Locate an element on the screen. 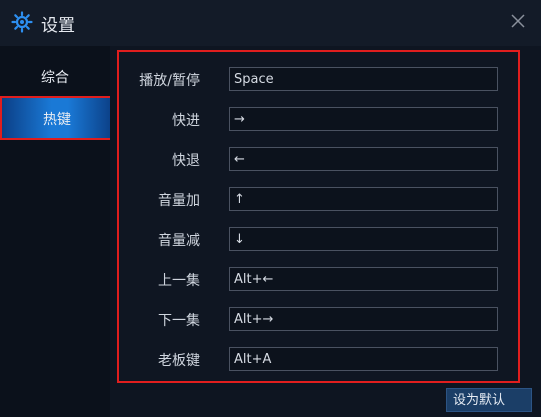  hotkey-input-volume-down is located at coordinates (363, 239).